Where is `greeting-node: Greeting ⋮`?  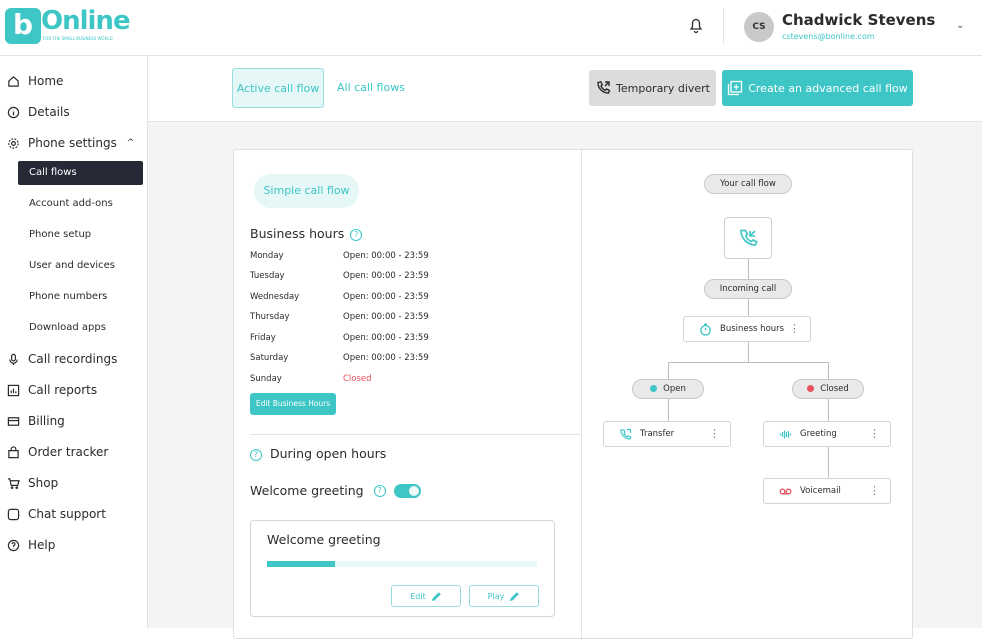 greeting-node: Greeting ⋮ is located at coordinates (827, 434).